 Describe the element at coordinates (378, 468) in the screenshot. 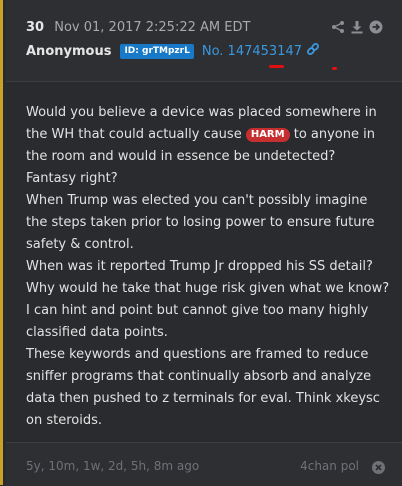

I see `close-circle-icon` at that location.